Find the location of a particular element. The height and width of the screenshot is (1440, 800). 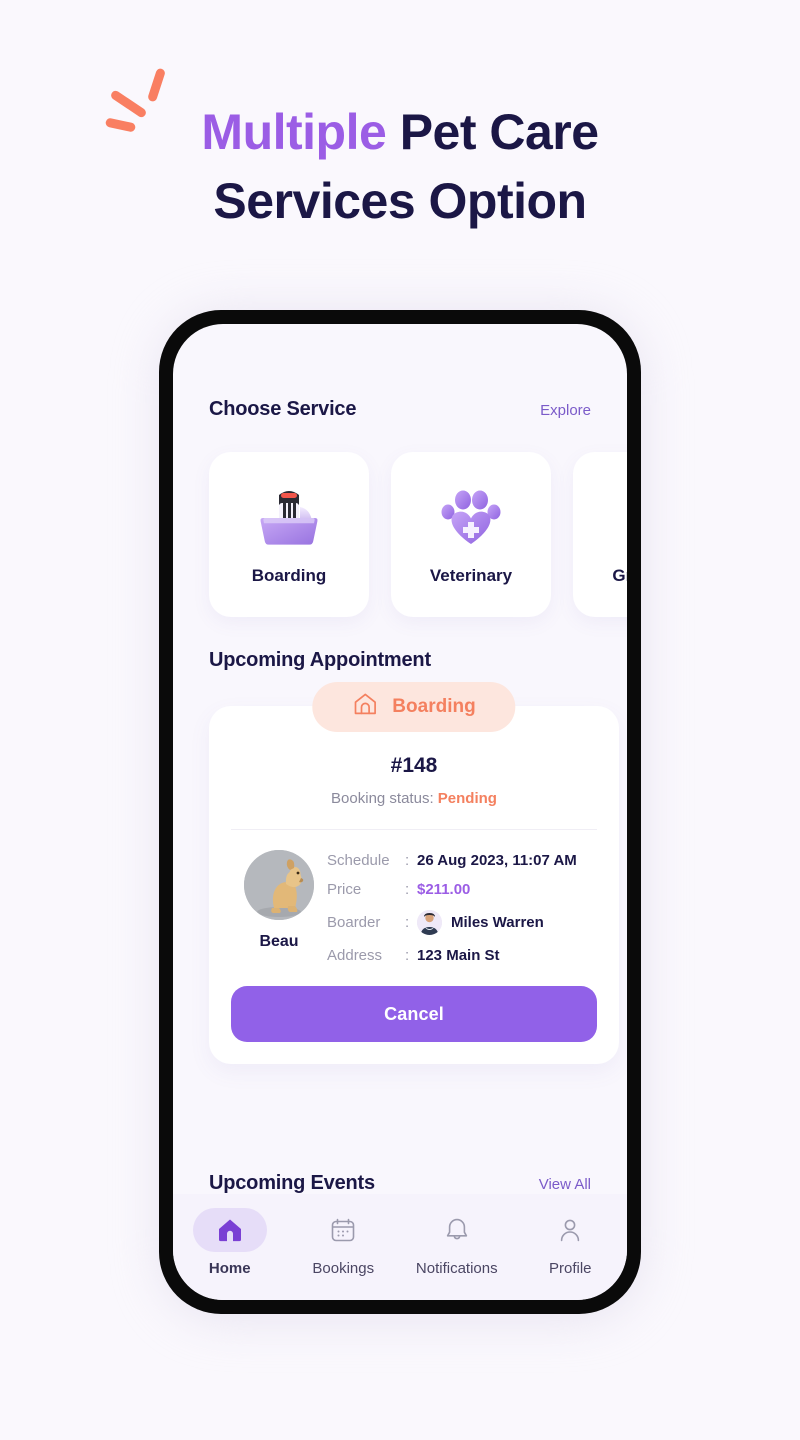

nav-item-bookings: Bookings is located at coordinates (344, 1242).